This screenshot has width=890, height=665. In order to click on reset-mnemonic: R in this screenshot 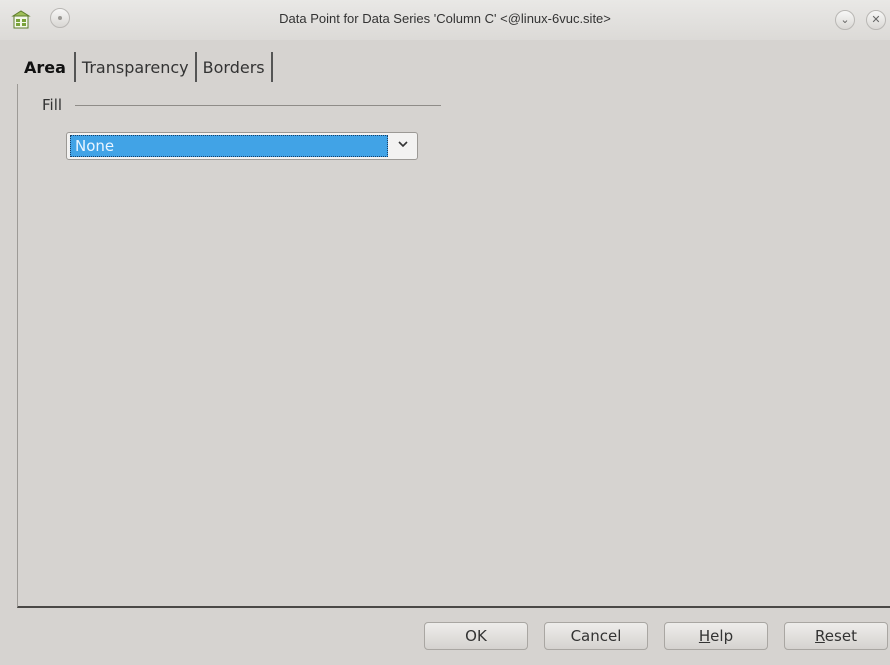, I will do `click(820, 636)`.